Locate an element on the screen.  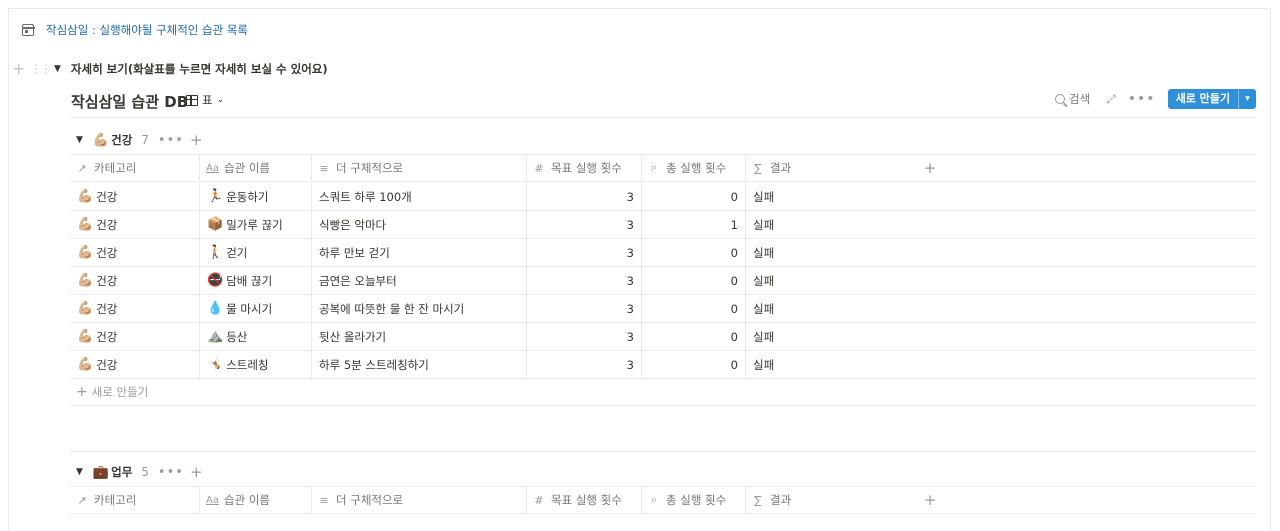
group-label: 건강 is located at coordinates (122, 140).